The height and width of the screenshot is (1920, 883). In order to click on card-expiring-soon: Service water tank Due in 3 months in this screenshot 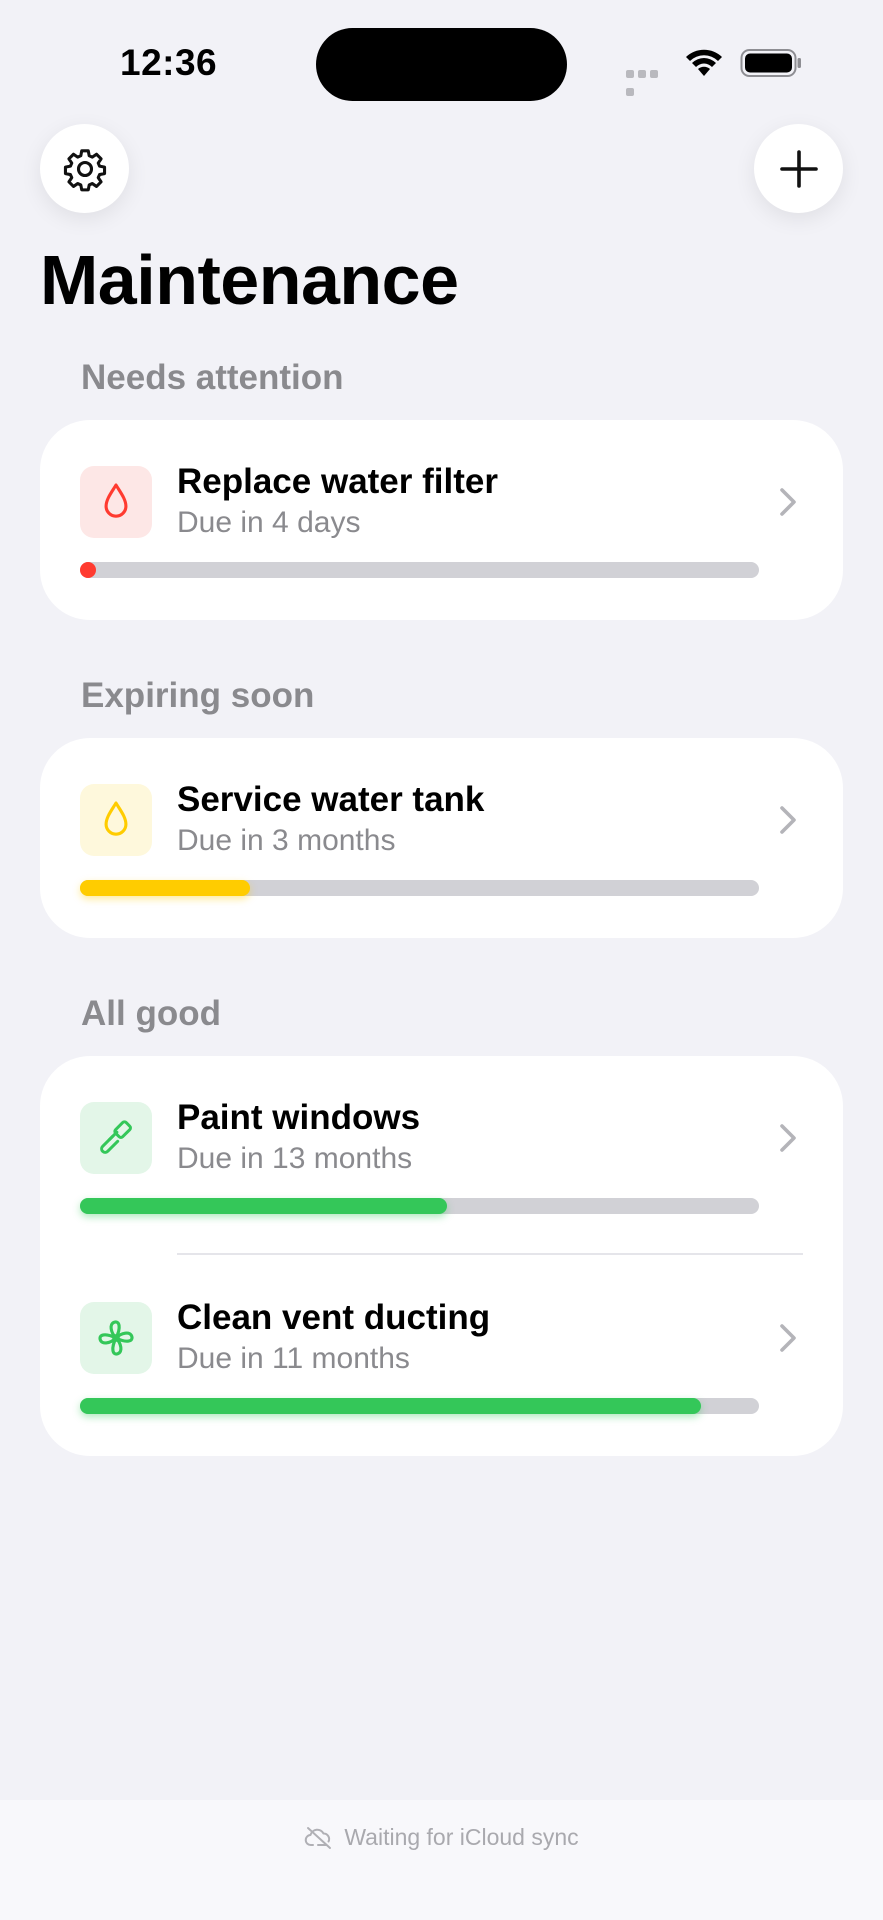, I will do `click(441, 838)`.